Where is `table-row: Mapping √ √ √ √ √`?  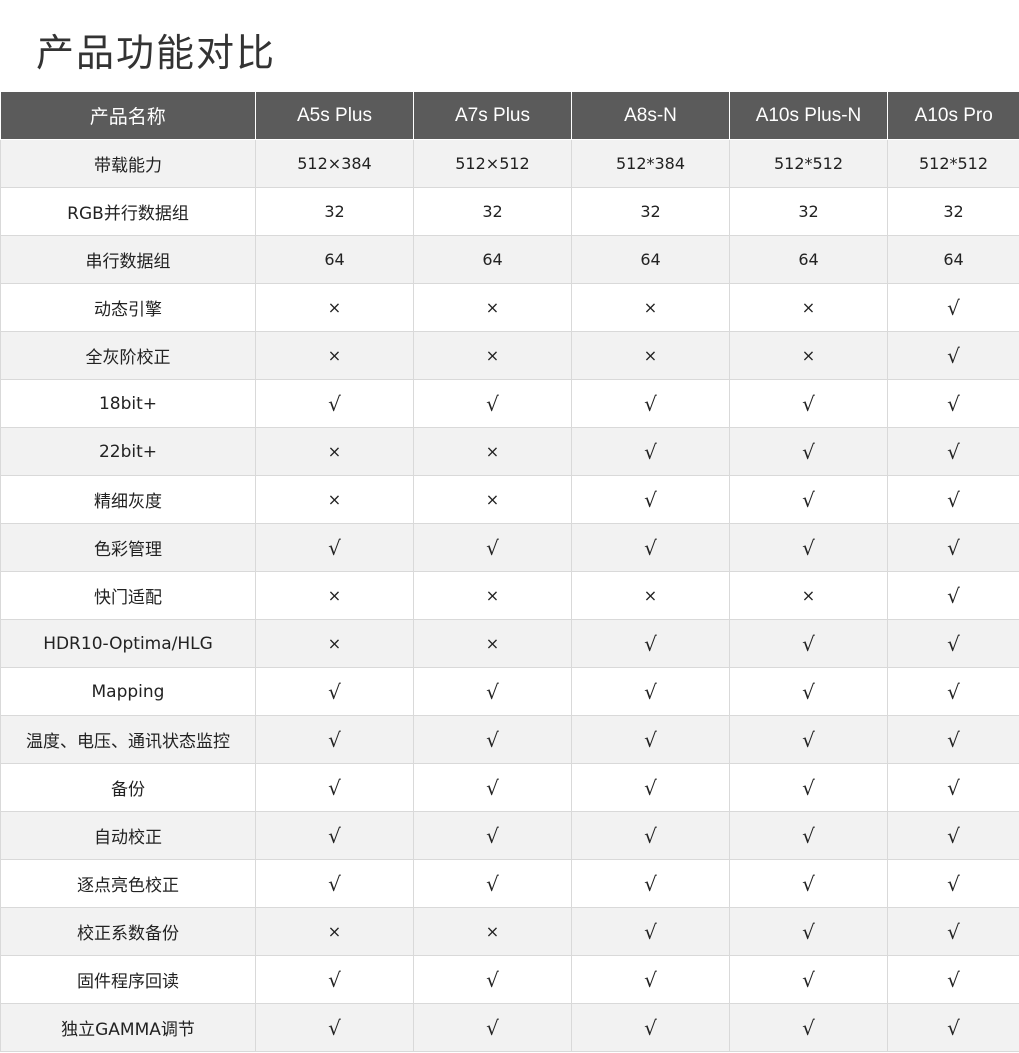 table-row: Mapping √ √ √ √ √ is located at coordinates (509, 691).